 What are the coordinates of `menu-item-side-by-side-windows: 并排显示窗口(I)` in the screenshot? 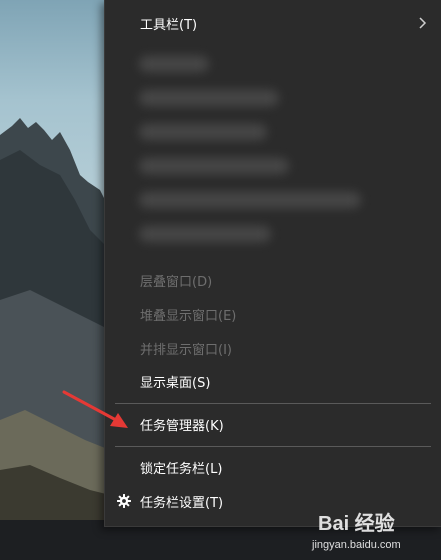 It's located at (273, 348).